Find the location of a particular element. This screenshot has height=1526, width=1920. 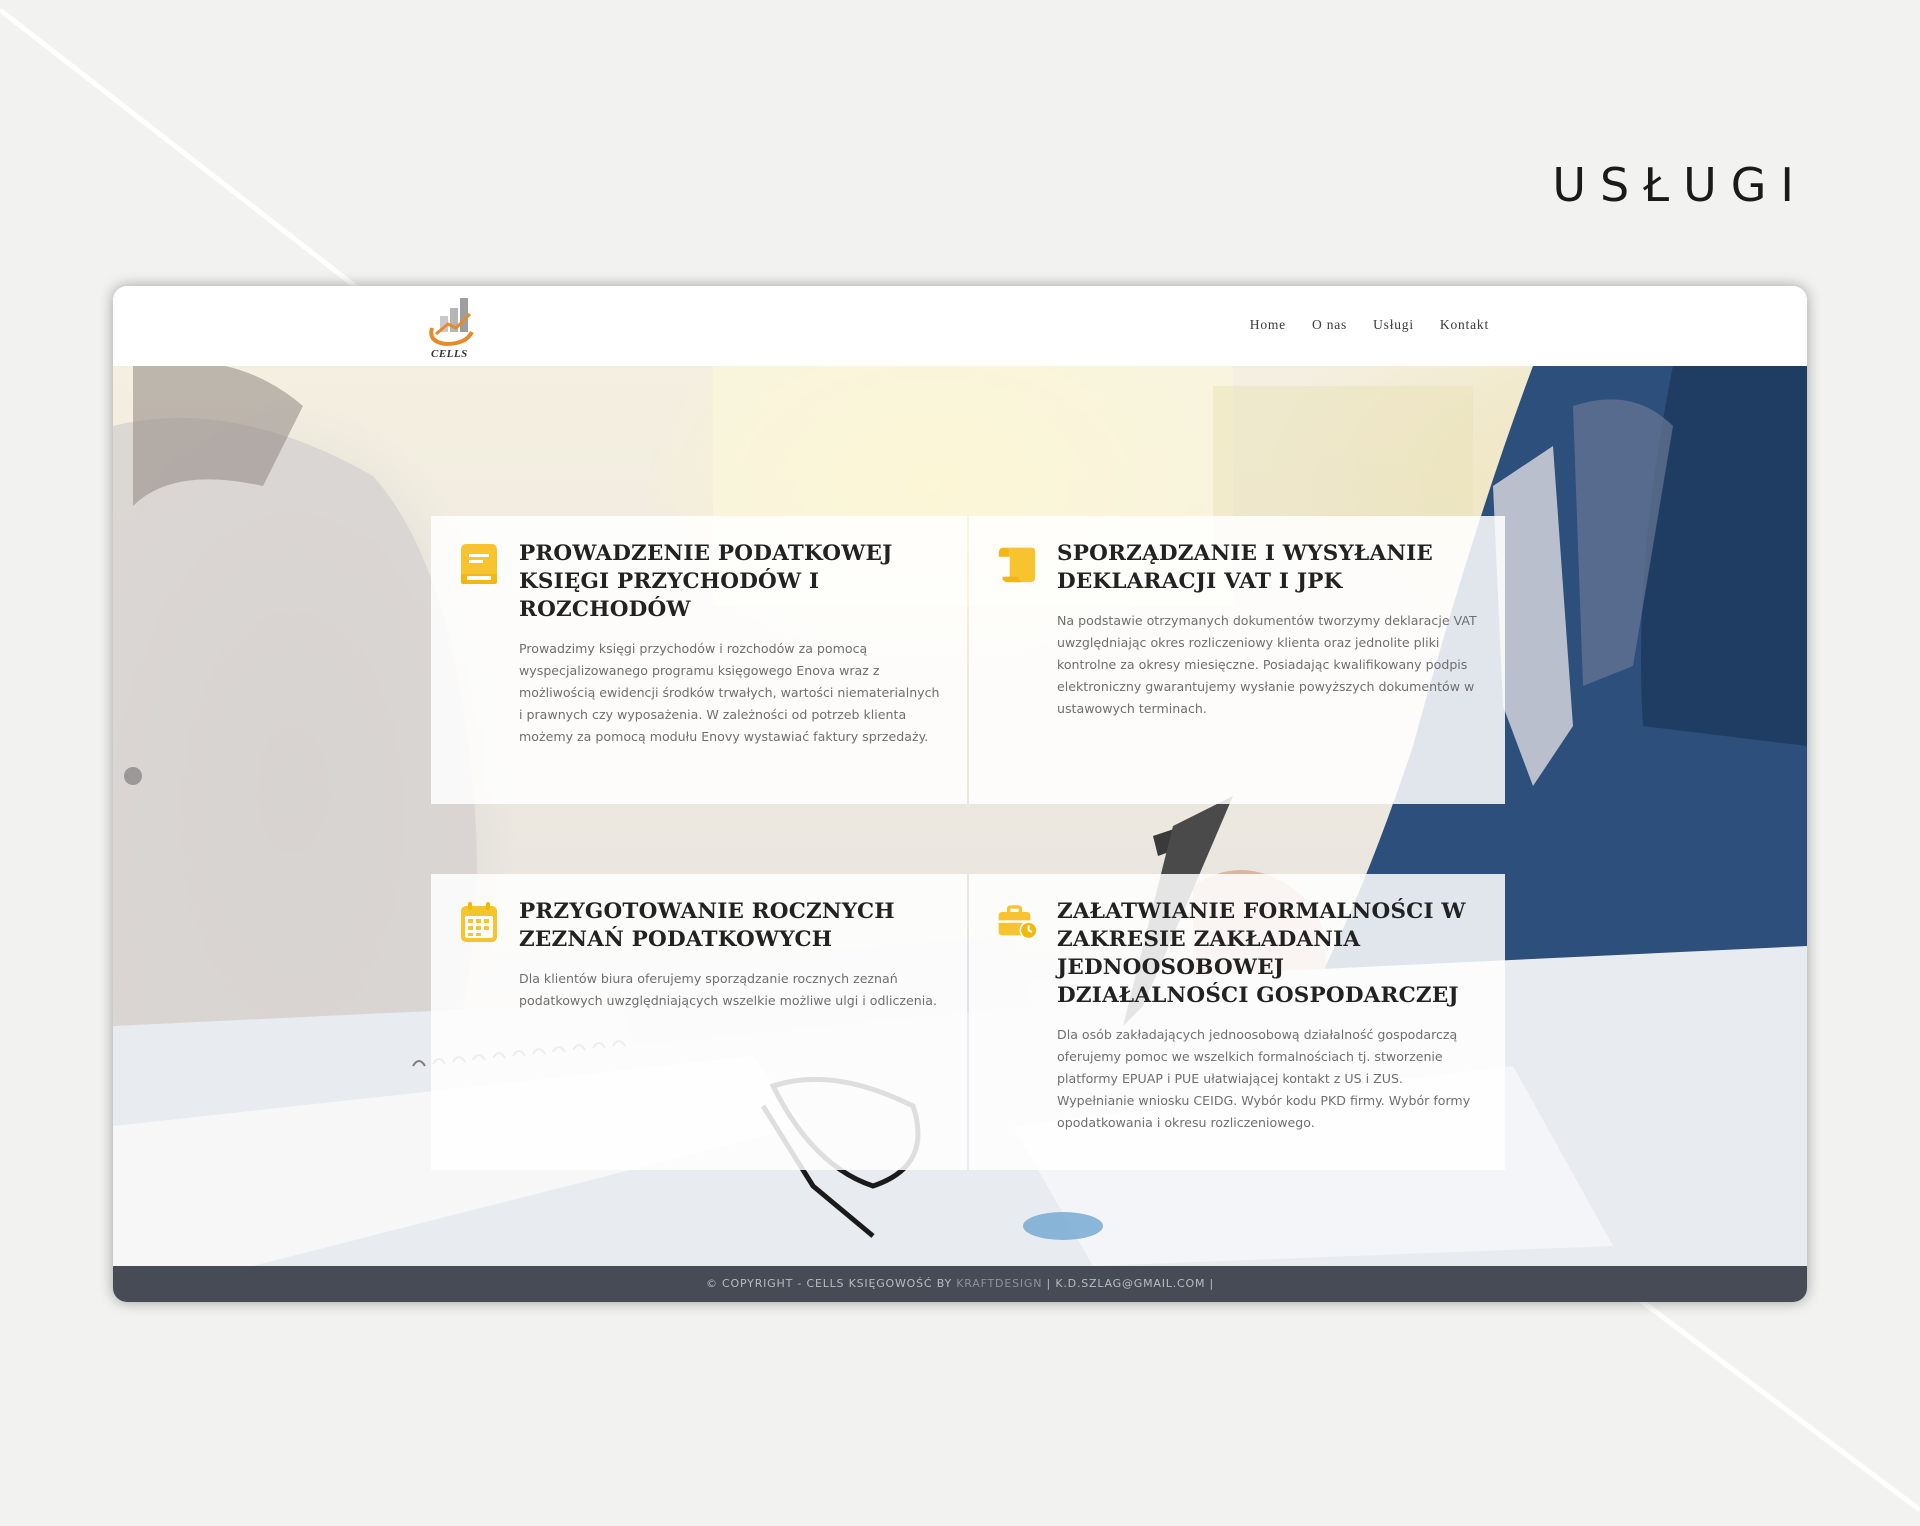

cells-logo: CELLS is located at coordinates (451, 327).